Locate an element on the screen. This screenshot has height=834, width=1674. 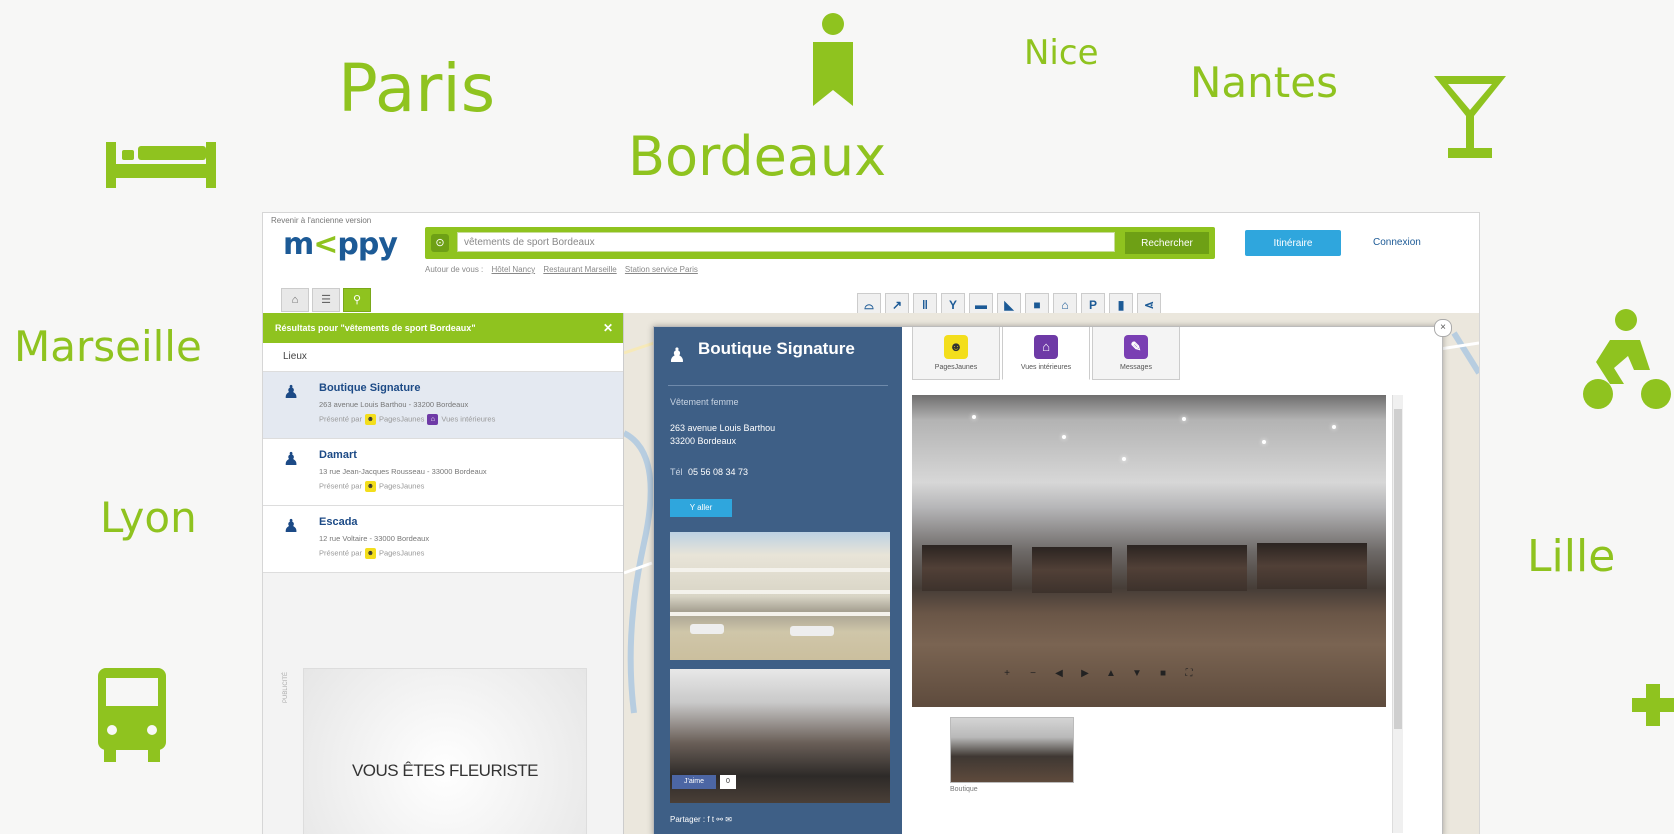
city-paris: Paris is located at coordinates (417, 88).